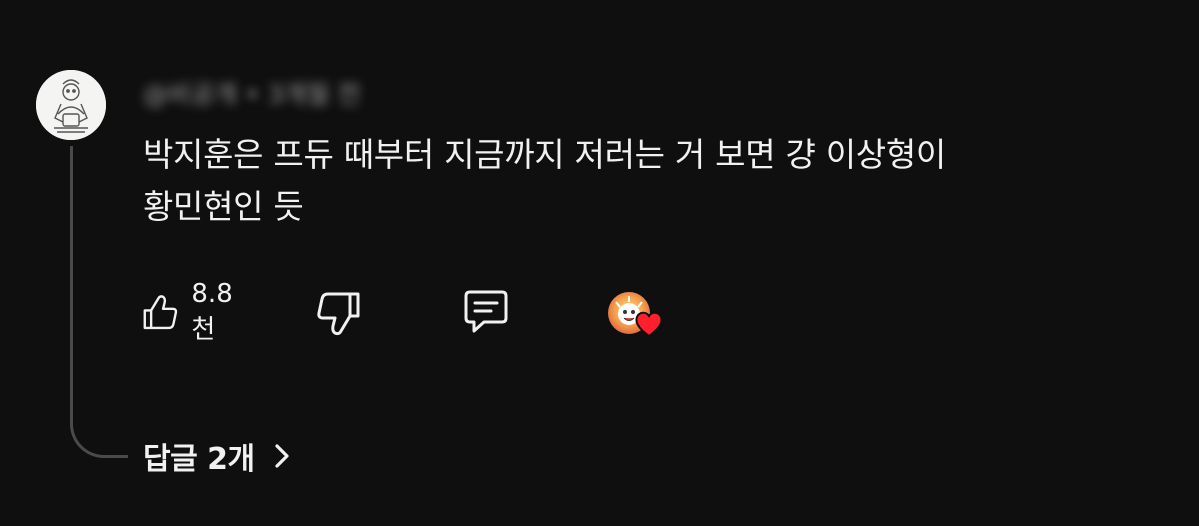  I want to click on creator-heart-icon, so click(649, 324).